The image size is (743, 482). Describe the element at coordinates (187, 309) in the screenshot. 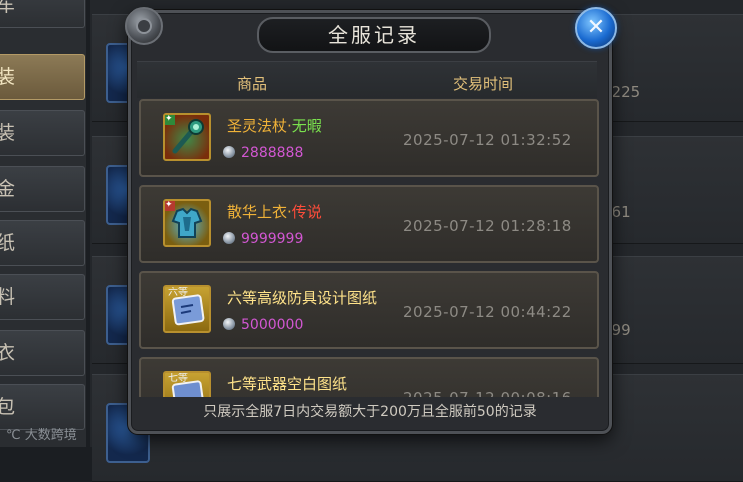

I see `blueprint-icon: 六等` at that location.